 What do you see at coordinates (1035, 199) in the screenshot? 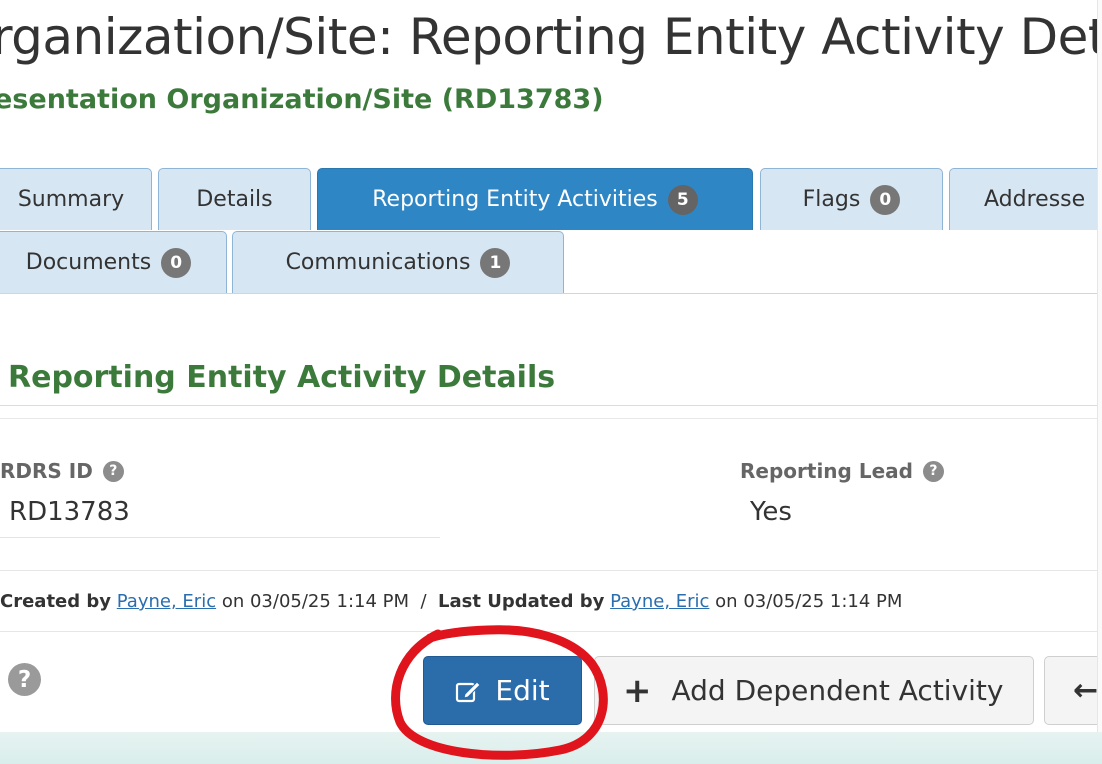
I see `tab-label: Addresse` at bounding box center [1035, 199].